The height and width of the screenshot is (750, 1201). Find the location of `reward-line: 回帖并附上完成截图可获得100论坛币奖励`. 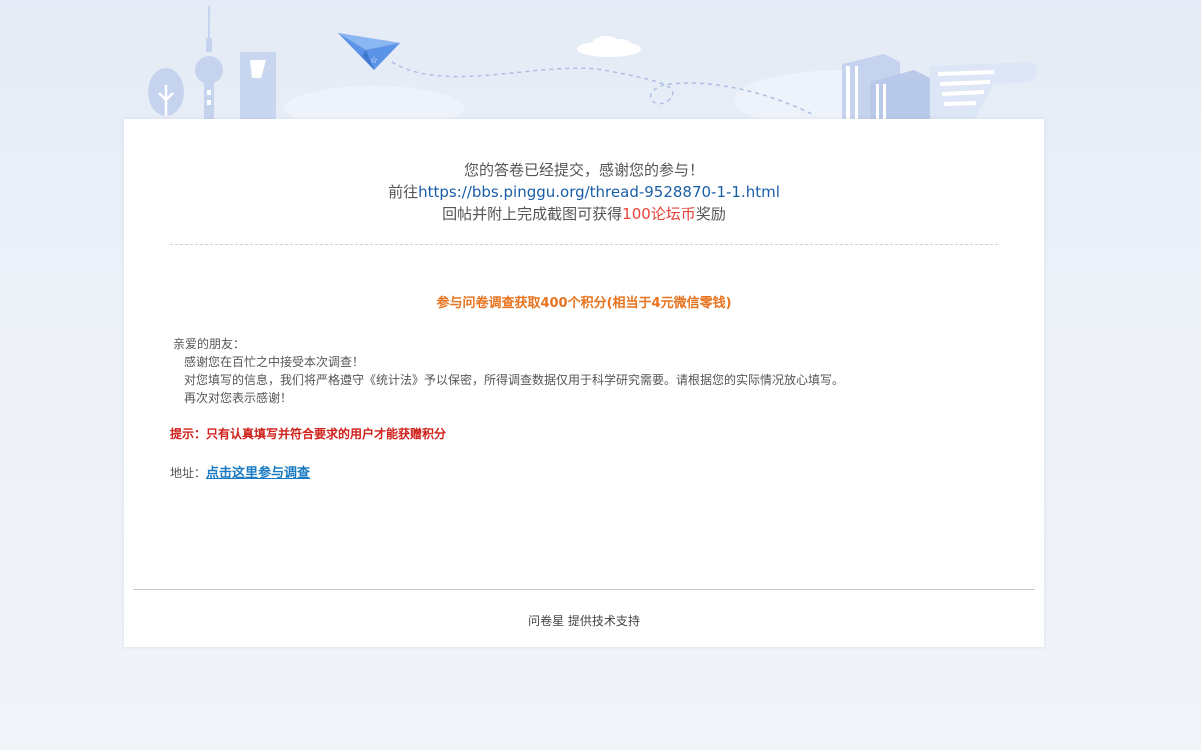

reward-line: 回帖并附上完成截图可获得100论坛币奖励 is located at coordinates (584, 214).